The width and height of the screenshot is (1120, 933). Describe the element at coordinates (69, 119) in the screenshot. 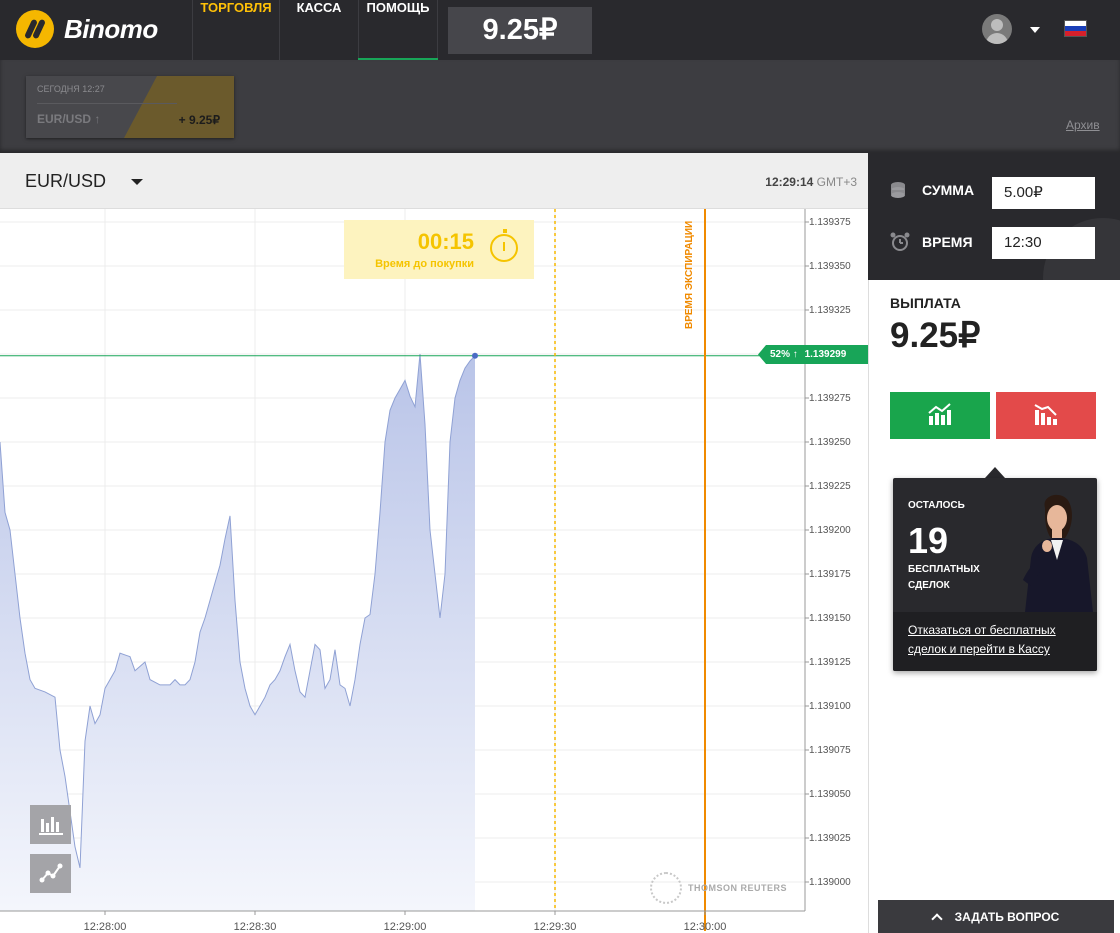

I see `deal-pair: EUR/USD ↑` at that location.